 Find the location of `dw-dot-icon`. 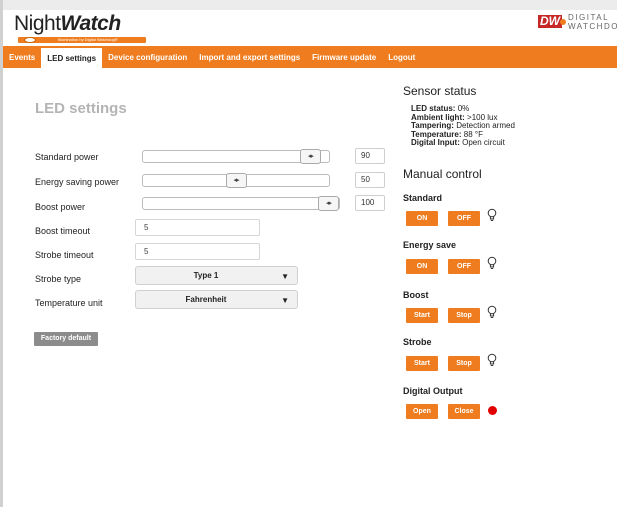

dw-dot-icon is located at coordinates (563, 22).